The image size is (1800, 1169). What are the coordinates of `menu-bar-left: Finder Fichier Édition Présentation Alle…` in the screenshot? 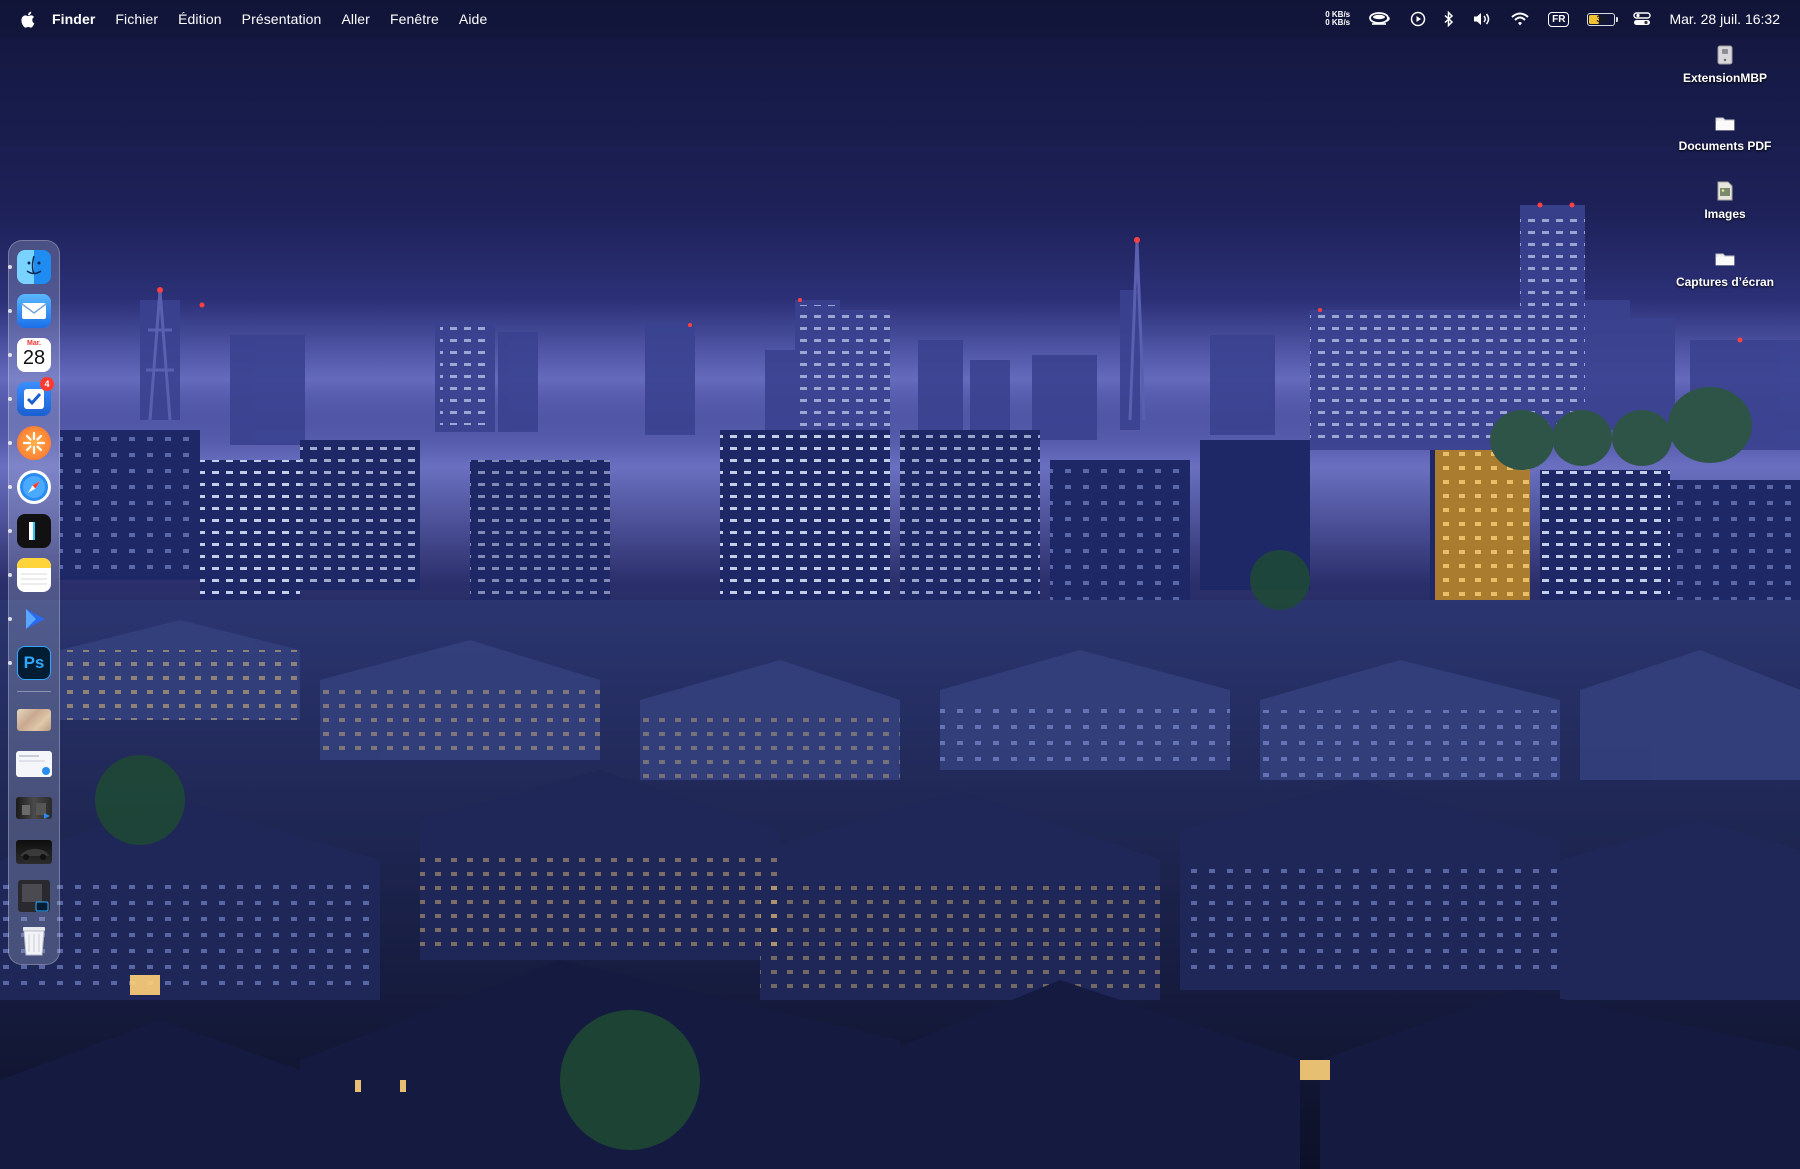 It's located at (262, 19).